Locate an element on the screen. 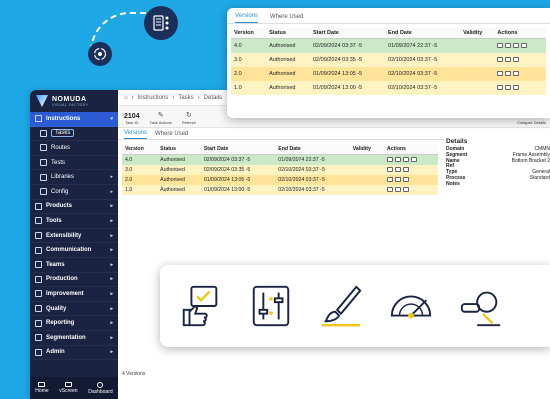 Image resolution: width=550 pixels, height=399 pixels. cell-actions is located at coordinates (411, 170).